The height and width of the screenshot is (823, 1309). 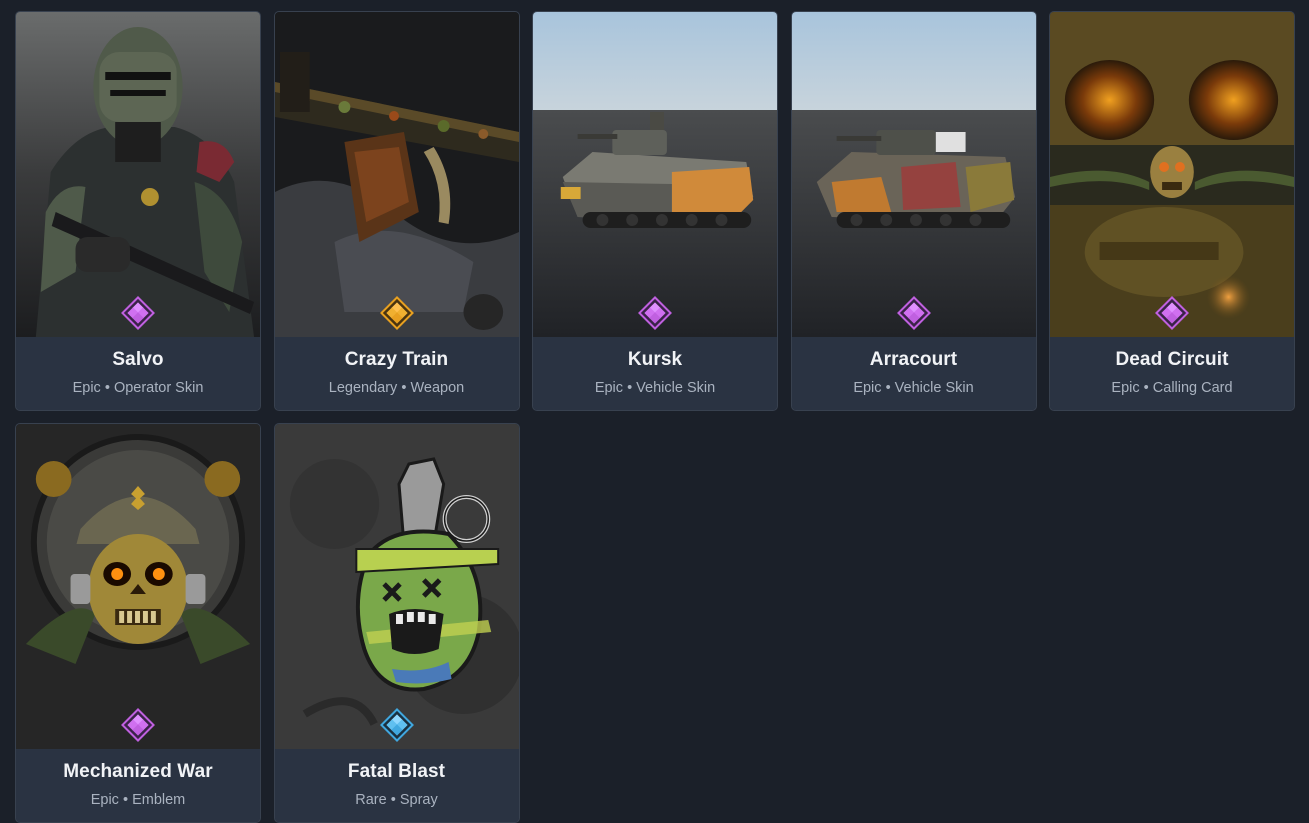 What do you see at coordinates (396, 725) in the screenshot?
I see `rare-rarity-icon` at bounding box center [396, 725].